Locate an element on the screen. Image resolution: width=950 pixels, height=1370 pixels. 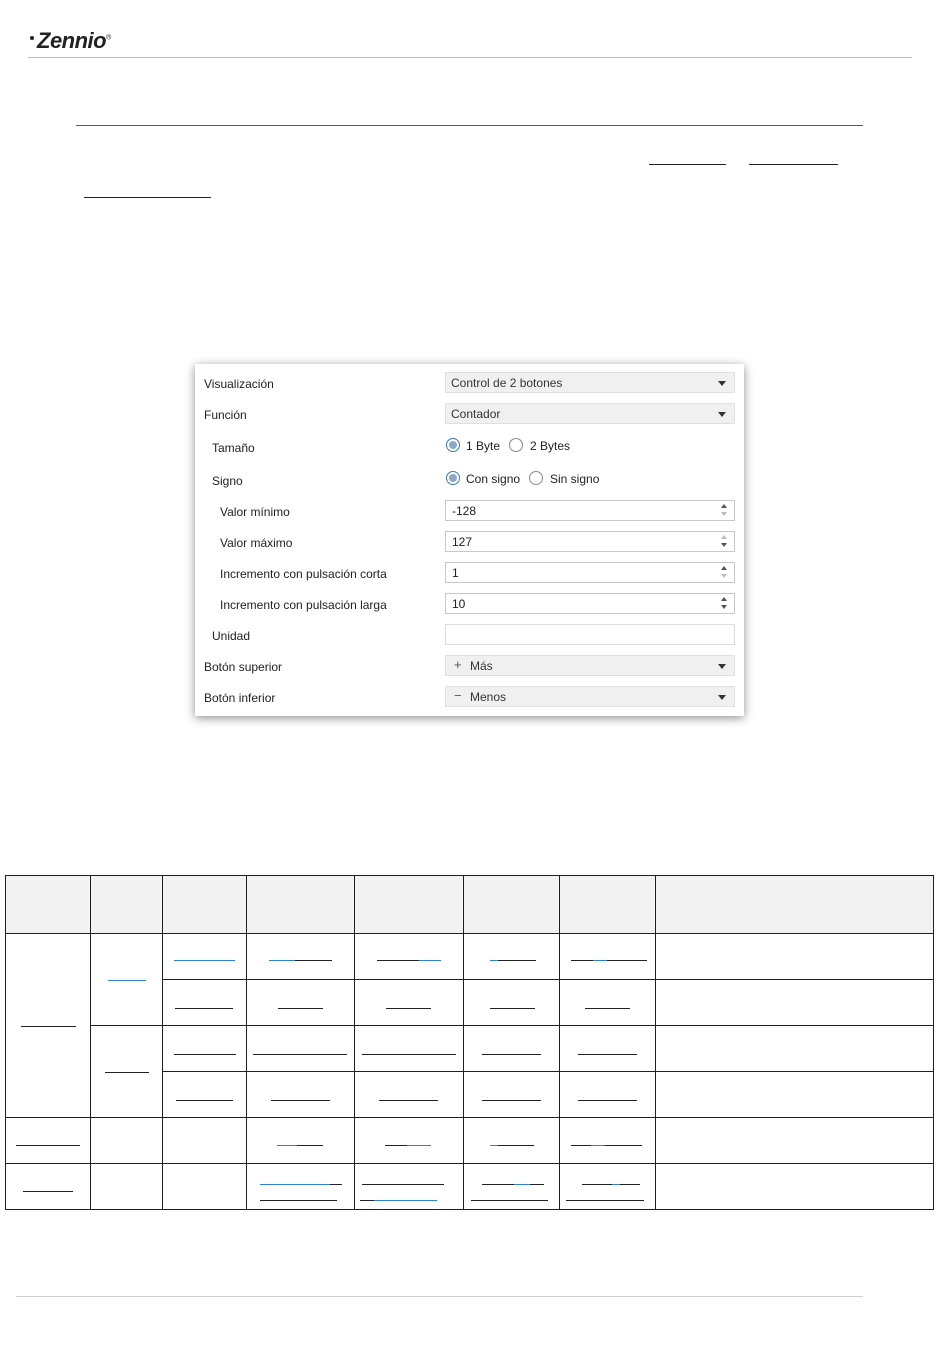
radio-2-bytes is located at coordinates (516, 445).